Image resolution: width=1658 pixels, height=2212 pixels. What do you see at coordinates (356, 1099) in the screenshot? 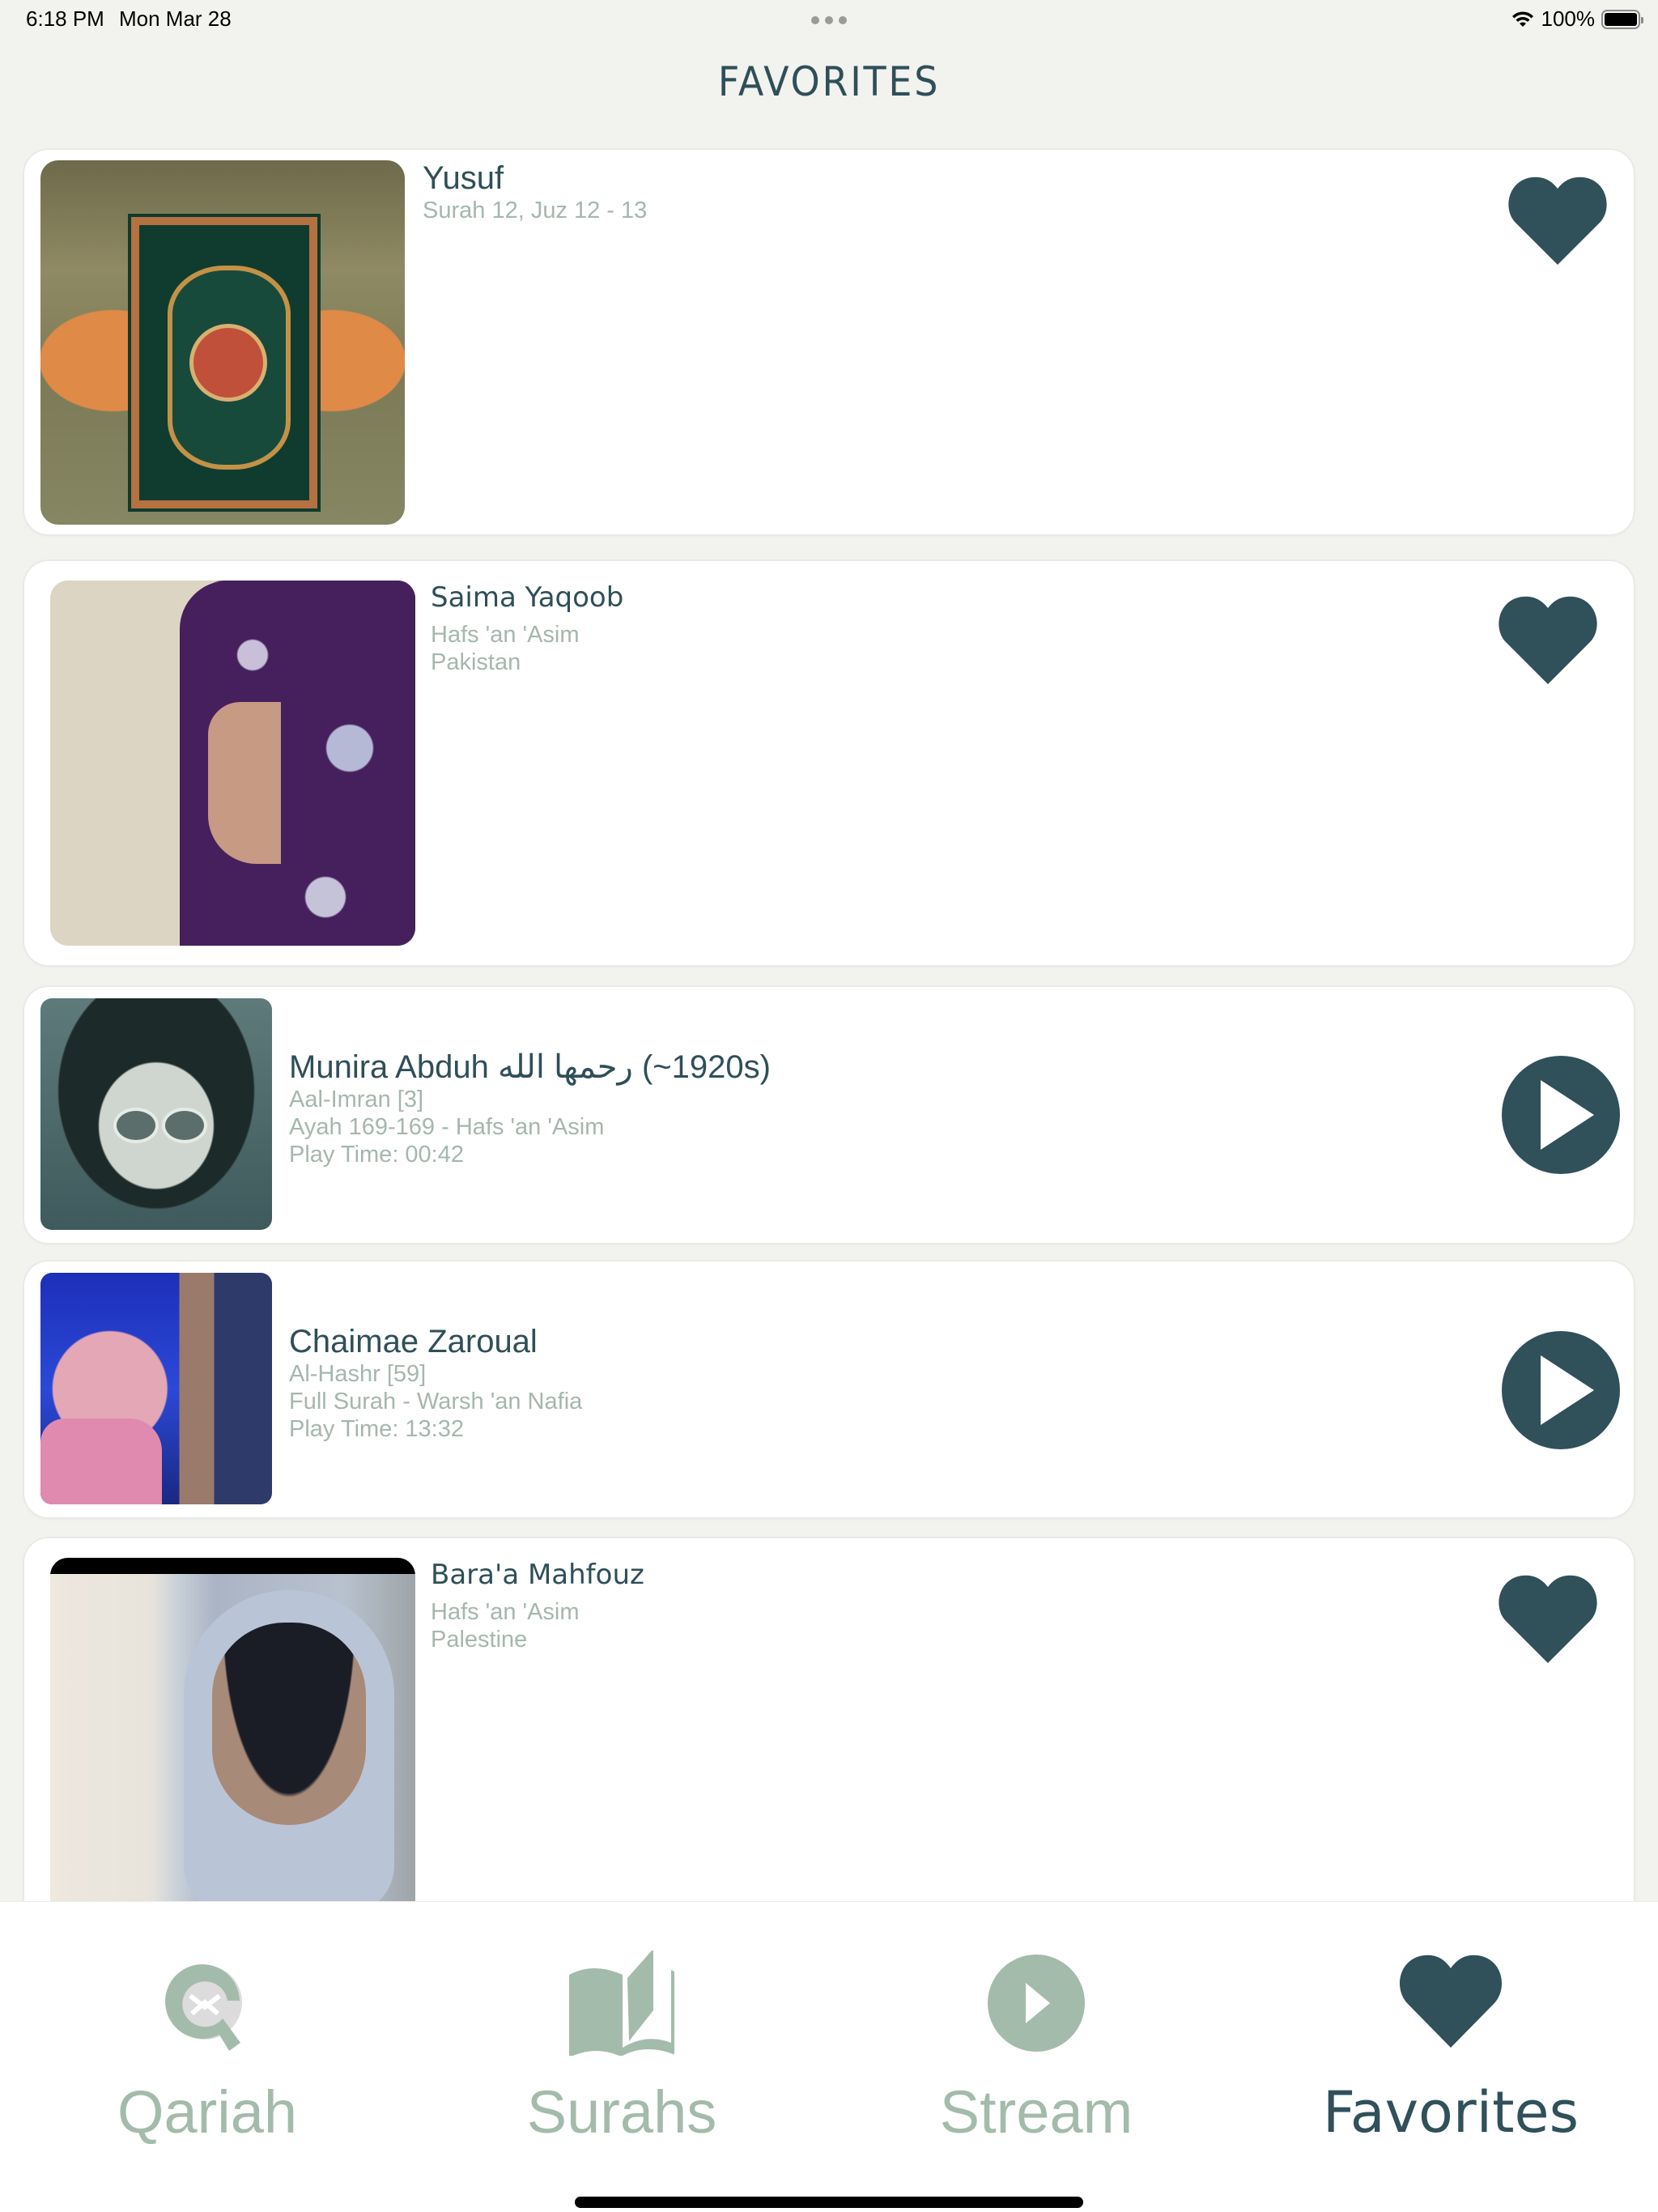
I see `card-subtitle: Aal-Imran [3]` at bounding box center [356, 1099].